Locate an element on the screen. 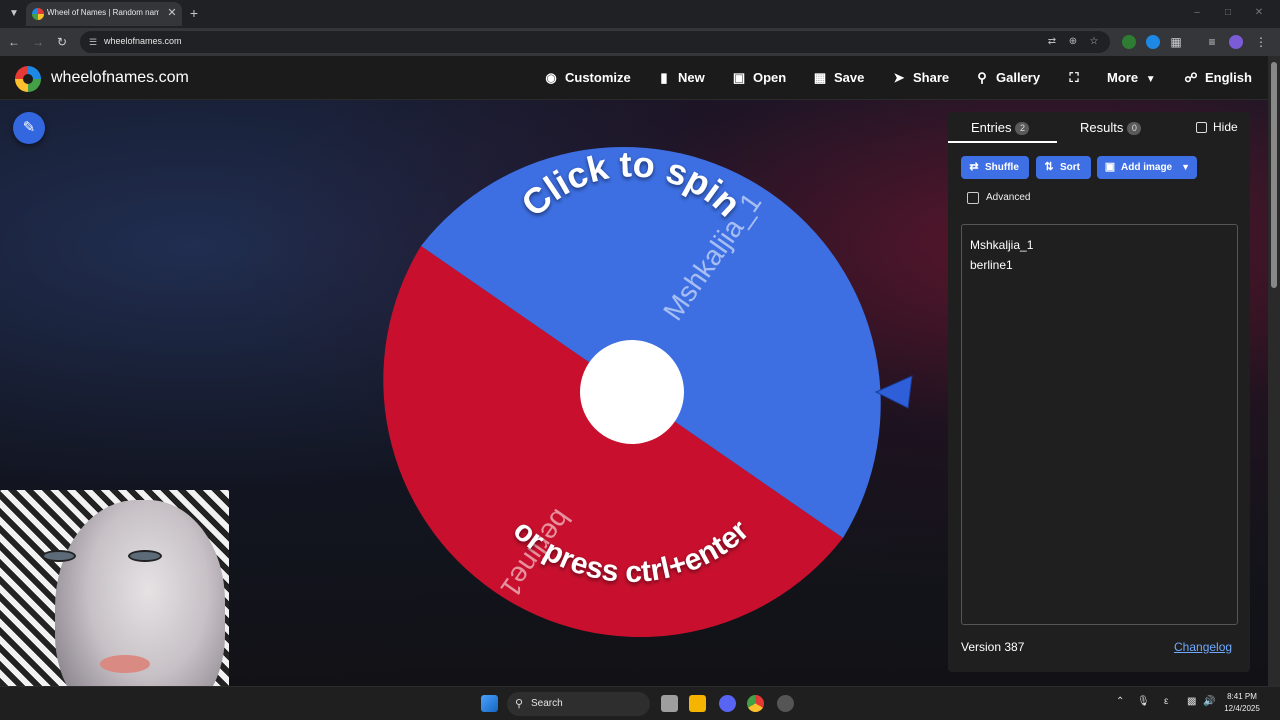 This screenshot has width=1280, height=720. tab-title: Wheel of Names | Random name is located at coordinates (103, 12).